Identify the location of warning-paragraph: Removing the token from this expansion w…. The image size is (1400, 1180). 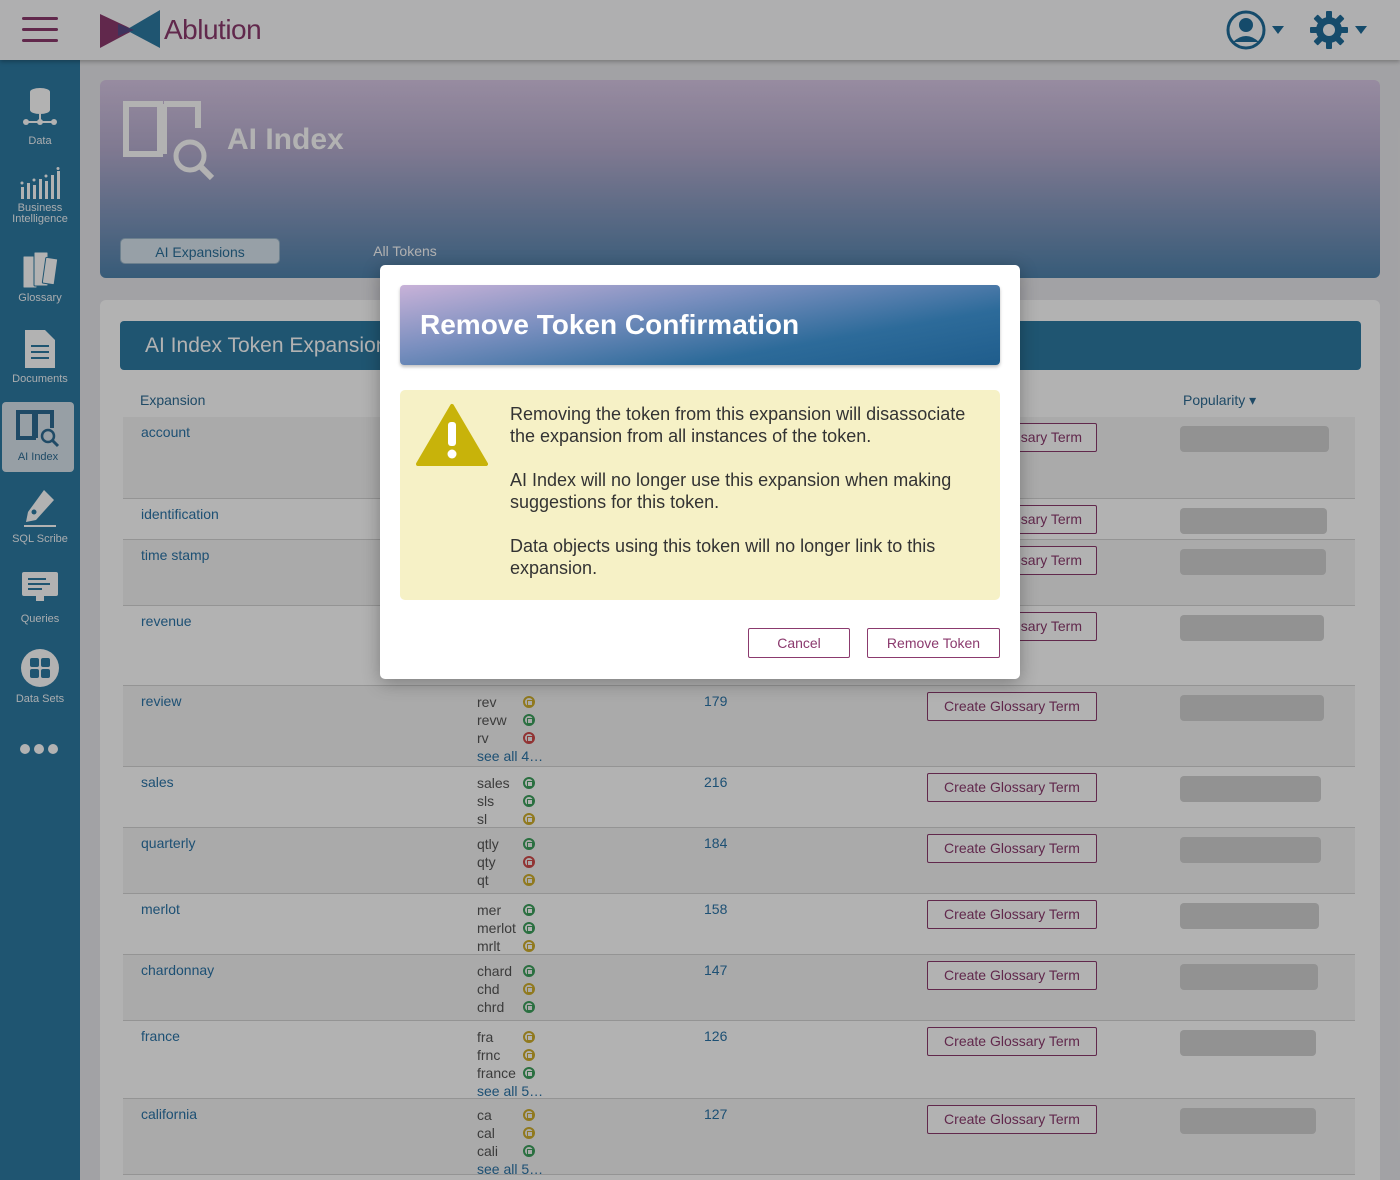
(738, 425).